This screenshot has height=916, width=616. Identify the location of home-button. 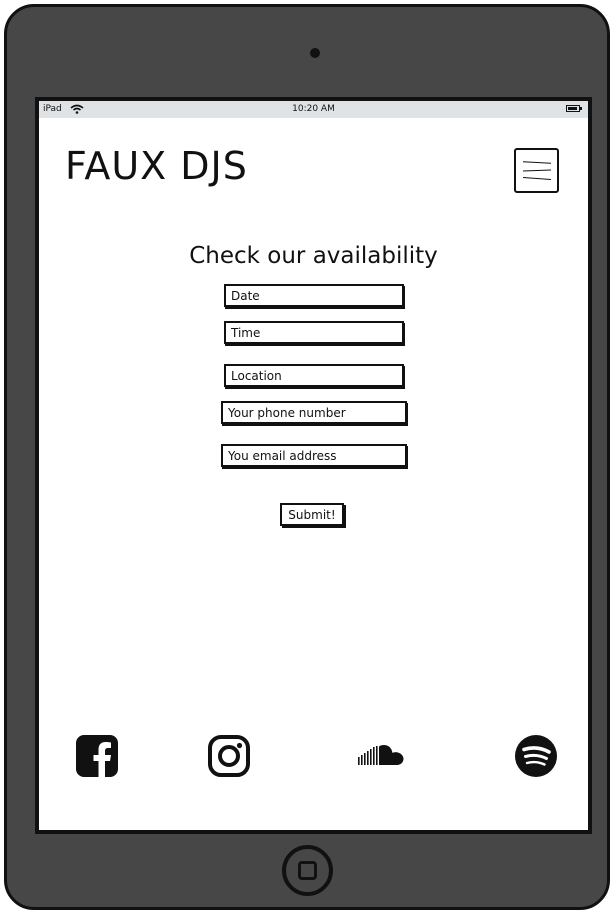
(307, 870).